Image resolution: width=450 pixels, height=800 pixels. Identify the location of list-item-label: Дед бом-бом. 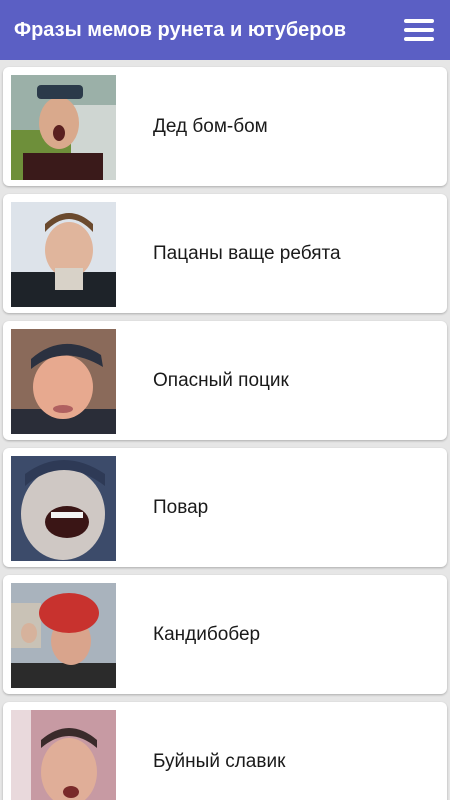
(210, 126).